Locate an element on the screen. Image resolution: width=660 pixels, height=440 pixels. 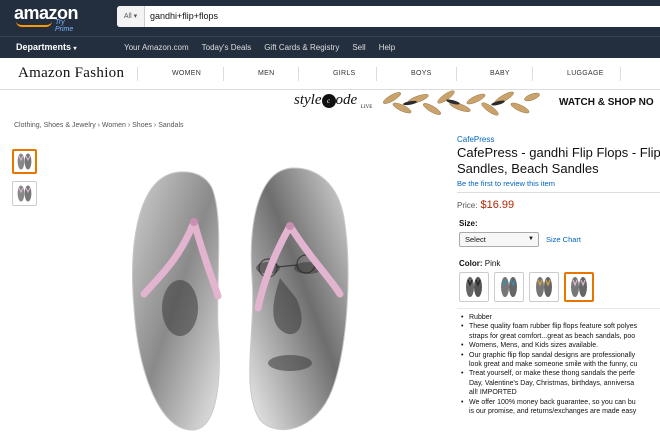
amazon-logo: amazon Try Prime is located at coordinates (46, 18).